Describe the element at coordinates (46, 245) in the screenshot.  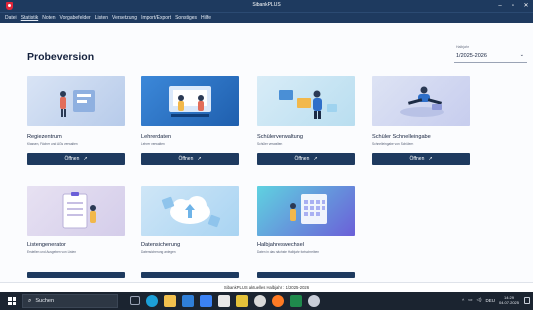
I see `card-title: Listengenerator` at that location.